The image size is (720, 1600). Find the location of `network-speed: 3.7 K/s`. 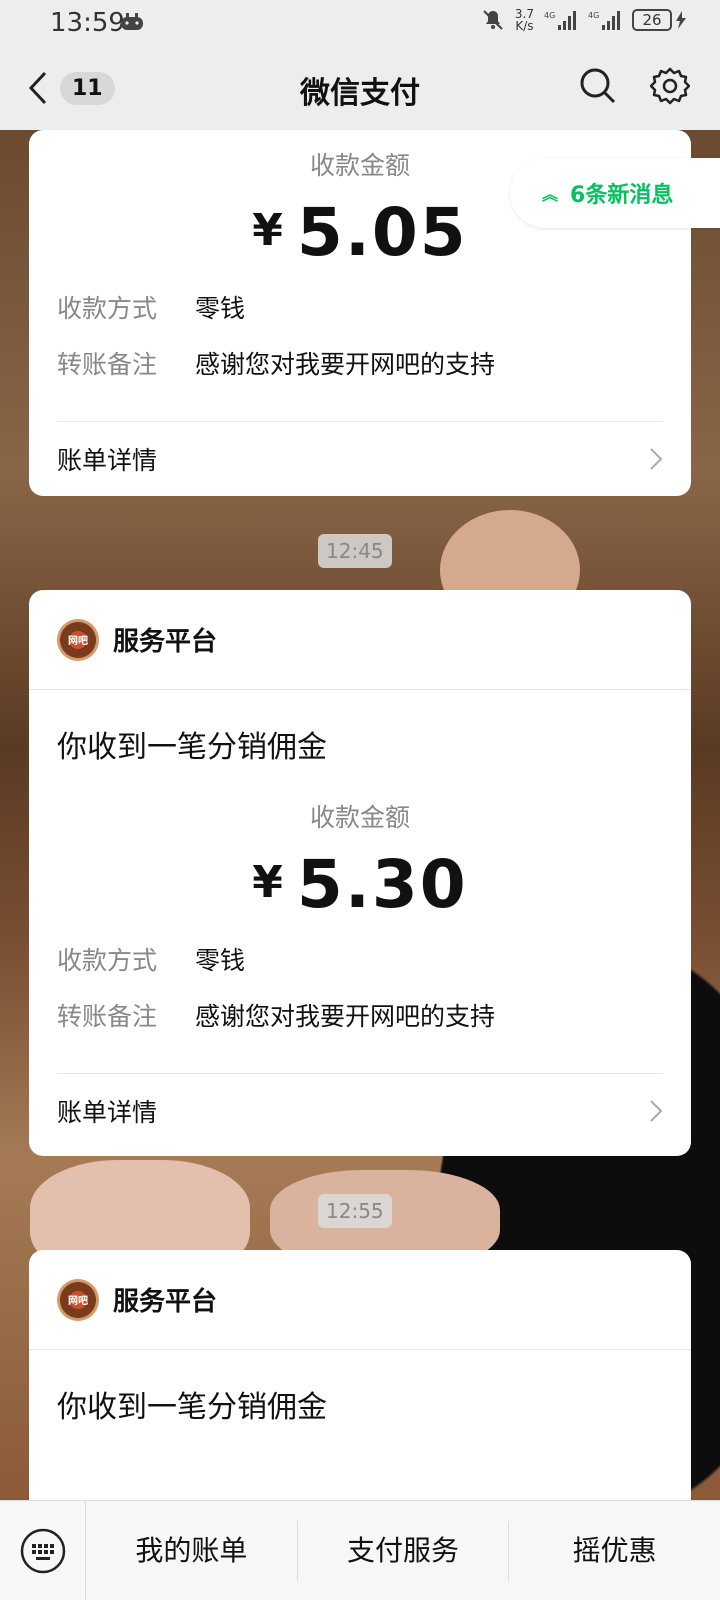

network-speed: 3.7 K/s is located at coordinates (524, 20).